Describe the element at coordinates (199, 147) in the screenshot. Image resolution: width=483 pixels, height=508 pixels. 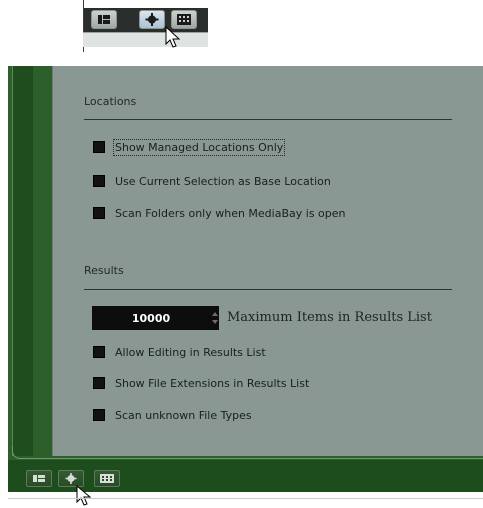
I see `option-label: Show Managed Locations Only` at that location.